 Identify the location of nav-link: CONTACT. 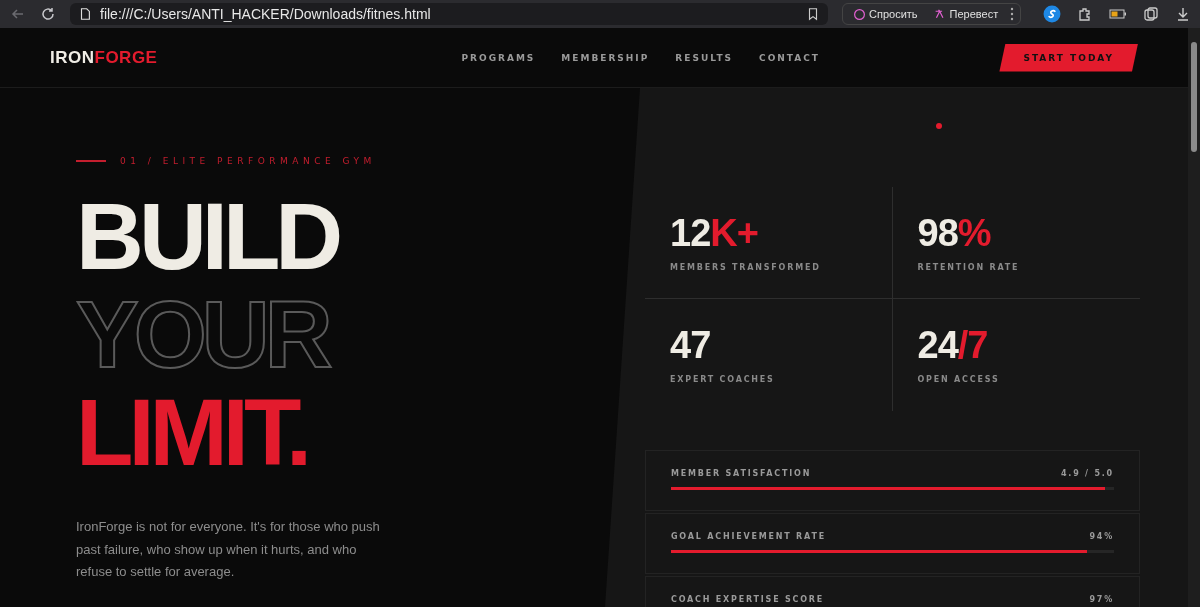
(789, 57).